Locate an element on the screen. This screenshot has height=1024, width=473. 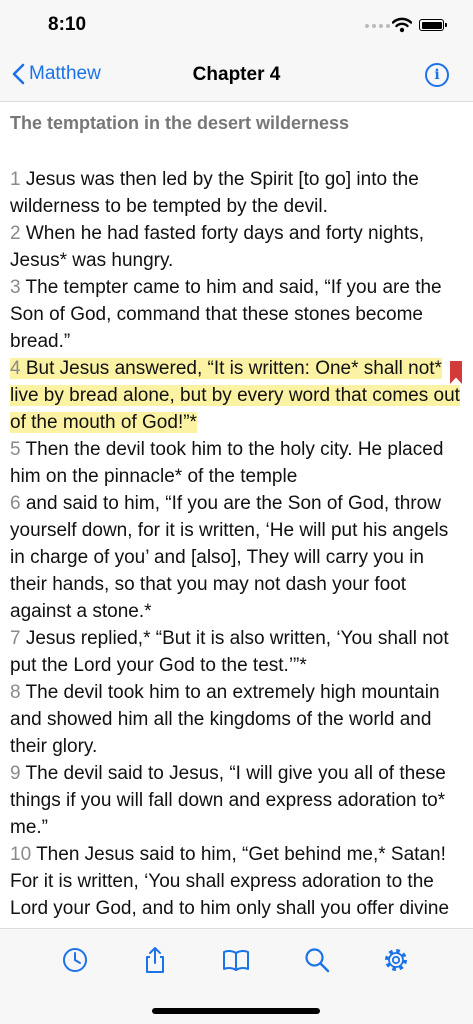
books-button is located at coordinates (236, 960).